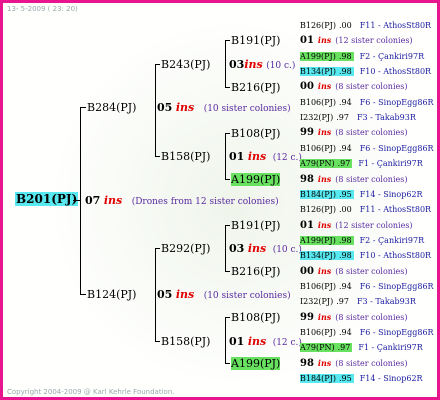 The height and width of the screenshot is (400, 440). What do you see at coordinates (185, 64) in the screenshot?
I see `node-upper-top: B243(PJ)` at bounding box center [185, 64].